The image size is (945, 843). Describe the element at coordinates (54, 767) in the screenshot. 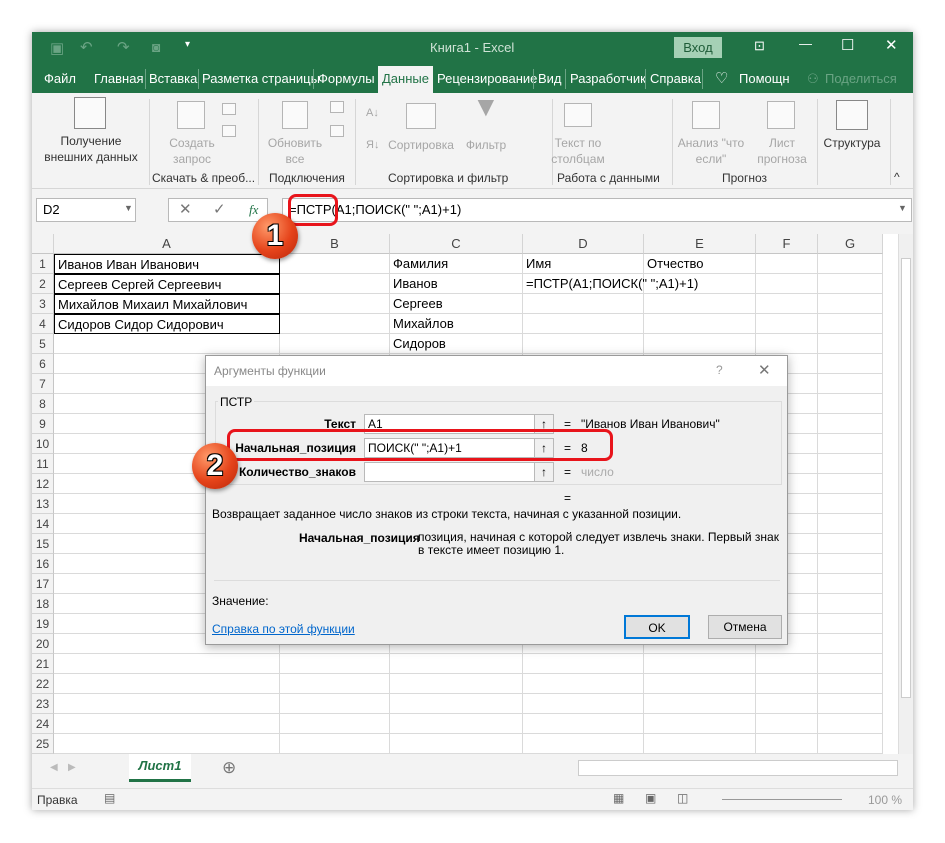

I see `prev-sheet-icon: ◀` at that location.